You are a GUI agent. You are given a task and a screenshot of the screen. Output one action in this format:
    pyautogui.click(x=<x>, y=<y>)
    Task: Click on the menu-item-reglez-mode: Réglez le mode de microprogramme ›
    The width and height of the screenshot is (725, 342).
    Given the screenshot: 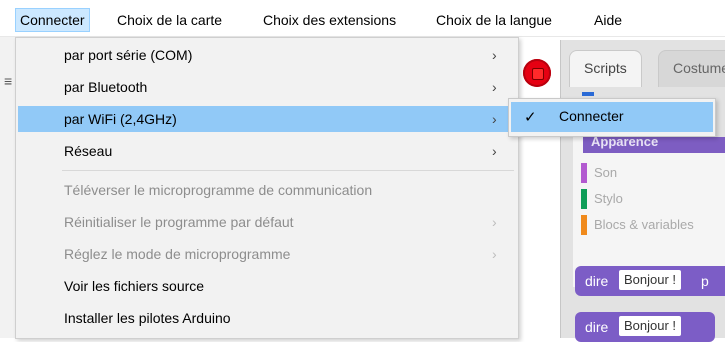 What is the action you would take?
    pyautogui.click(x=267, y=254)
    